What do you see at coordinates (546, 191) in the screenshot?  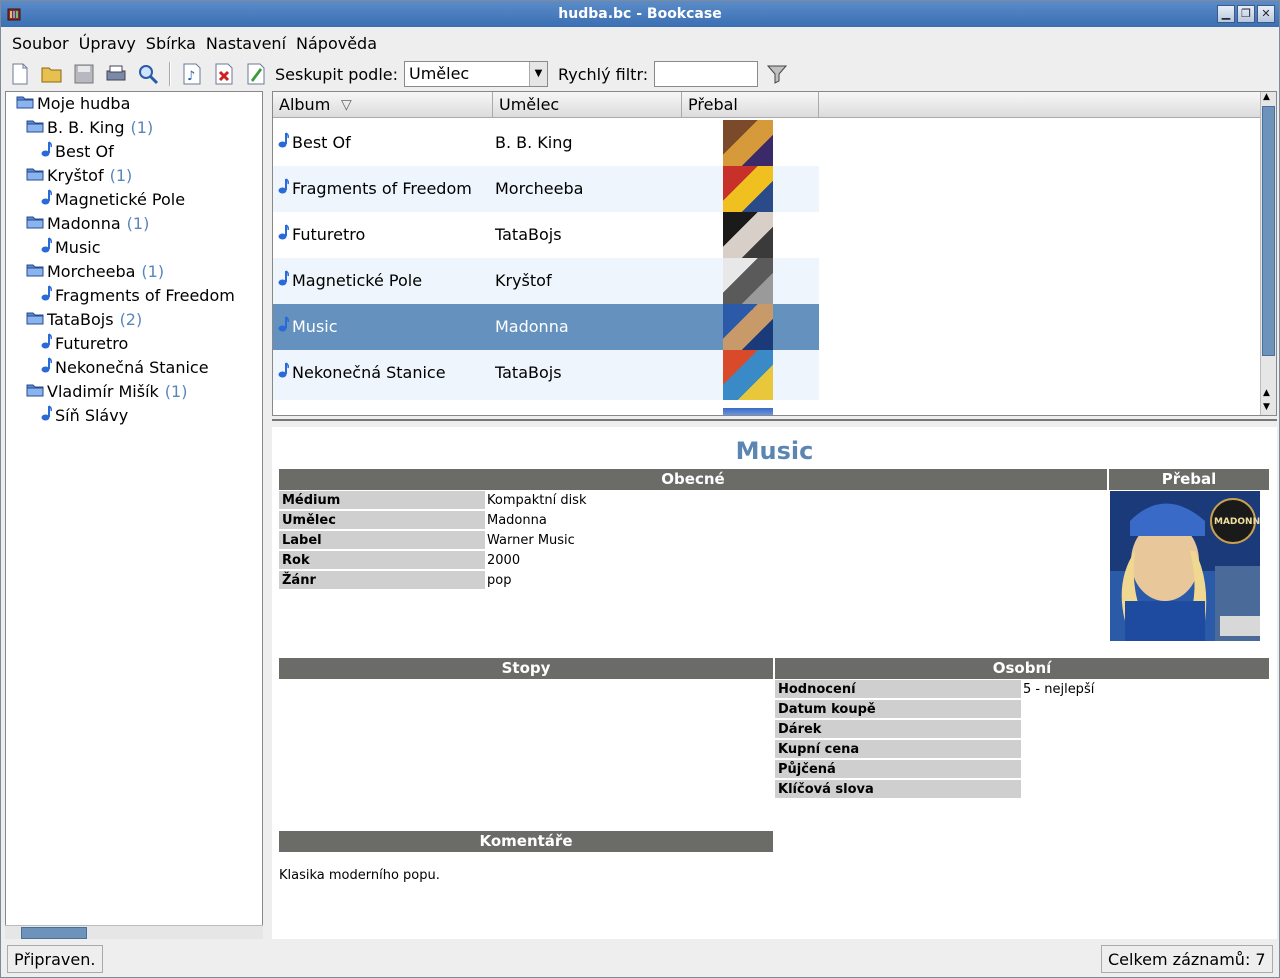 I see `table-row: Fragments of Freedom Morcheeba` at bounding box center [546, 191].